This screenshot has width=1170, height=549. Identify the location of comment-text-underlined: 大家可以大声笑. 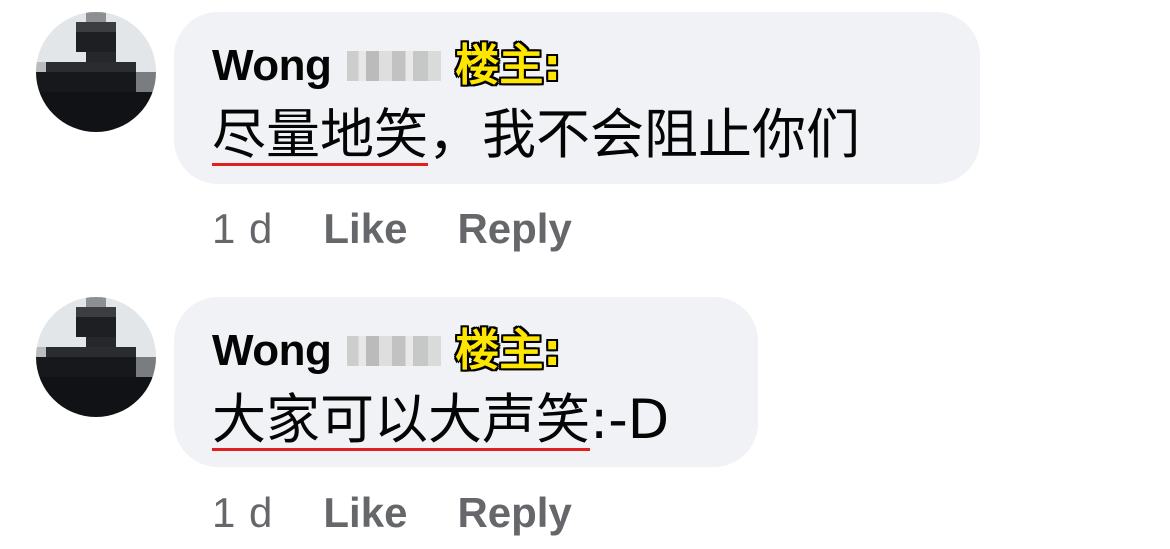
(401, 419).